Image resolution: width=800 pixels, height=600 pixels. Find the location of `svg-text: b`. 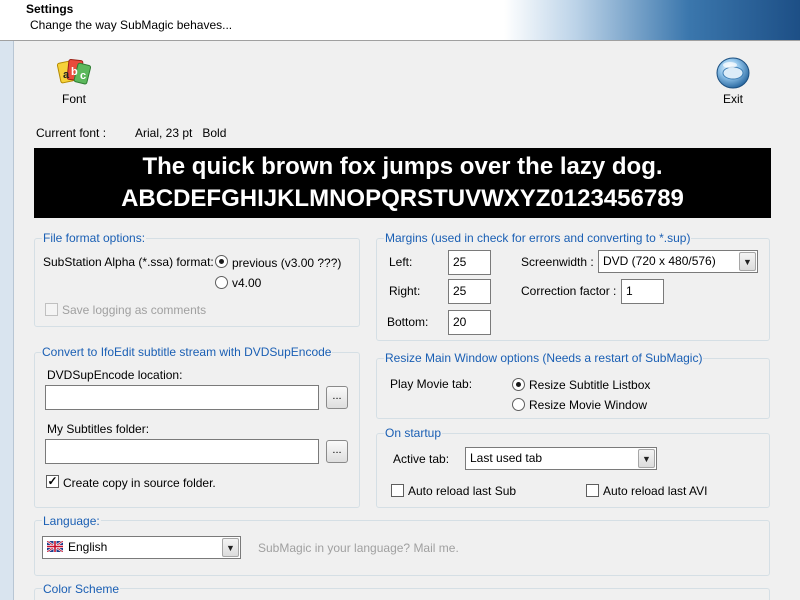

svg-text: b is located at coordinates (74, 72).